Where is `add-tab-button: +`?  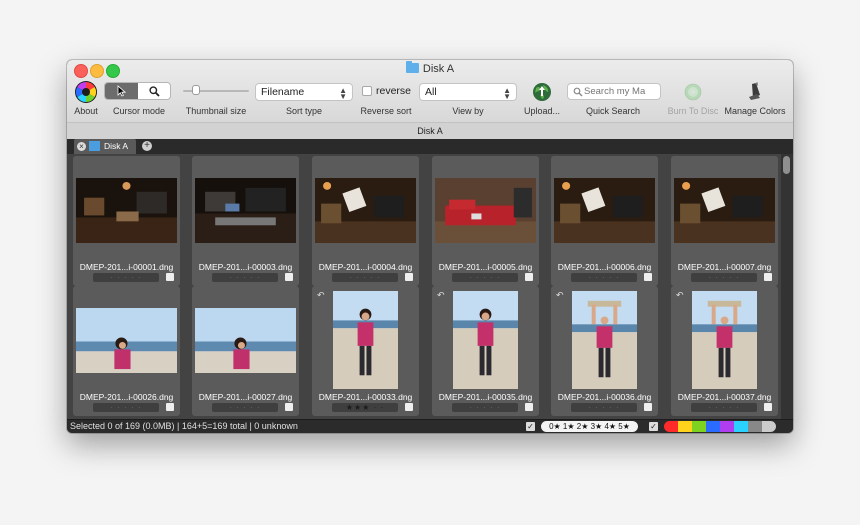 add-tab-button: + is located at coordinates (147, 146).